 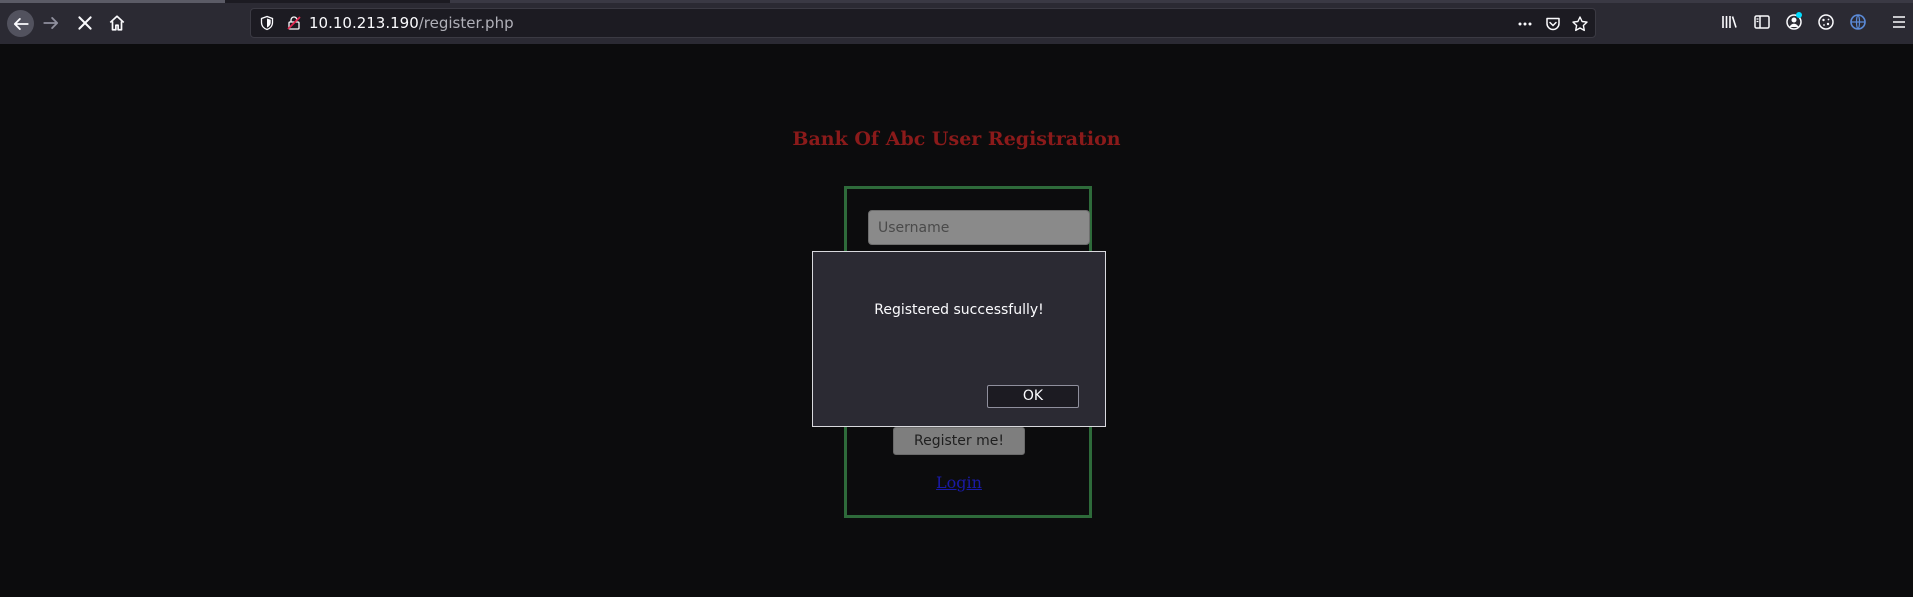 I want to click on stop-button, so click(x=85, y=23).